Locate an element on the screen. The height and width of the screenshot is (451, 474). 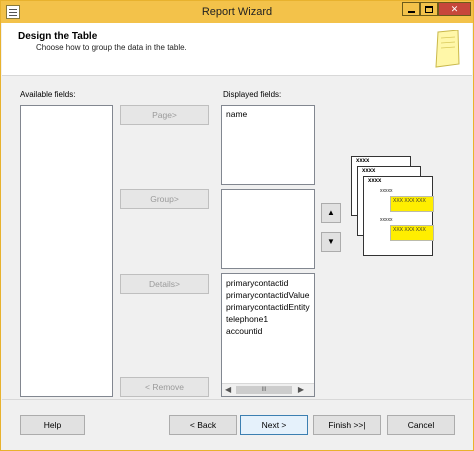
list-item: accountid is located at coordinates (268, 331).